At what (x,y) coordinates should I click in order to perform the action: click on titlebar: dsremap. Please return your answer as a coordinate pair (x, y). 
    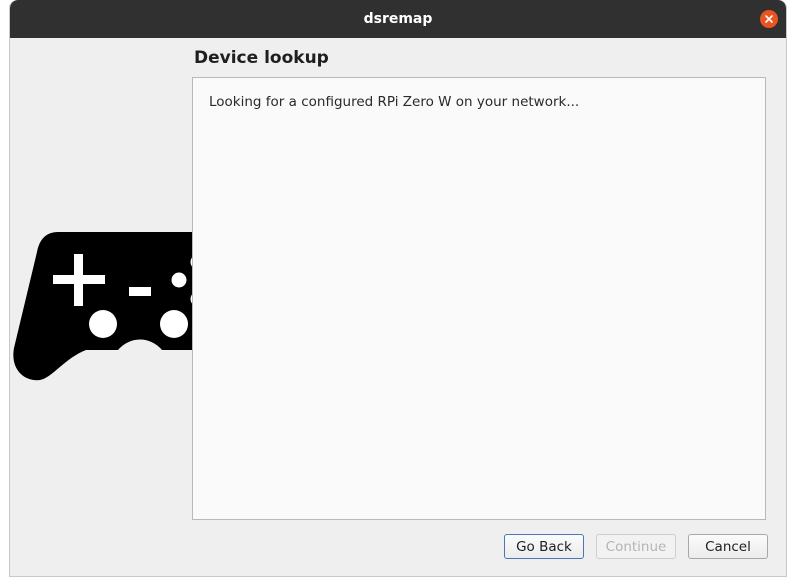
    Looking at the image, I should click on (398, 19).